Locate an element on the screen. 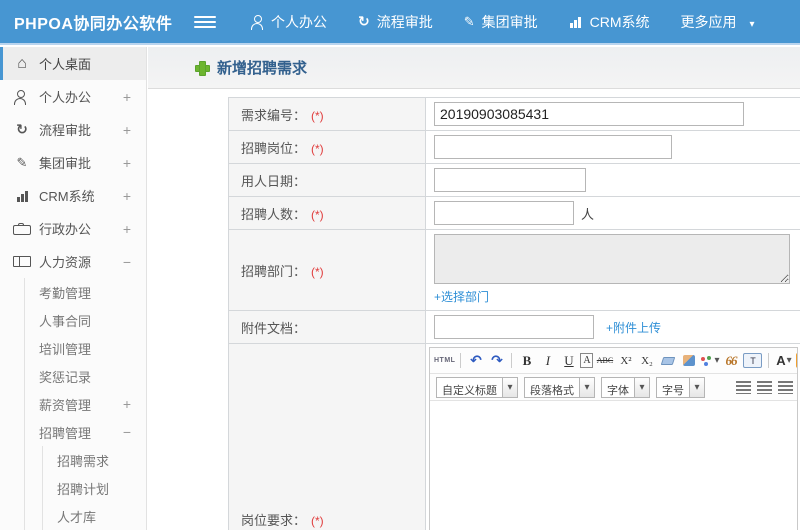 The image size is (800, 530). emoticon-color-button is located at coordinates (709, 361).